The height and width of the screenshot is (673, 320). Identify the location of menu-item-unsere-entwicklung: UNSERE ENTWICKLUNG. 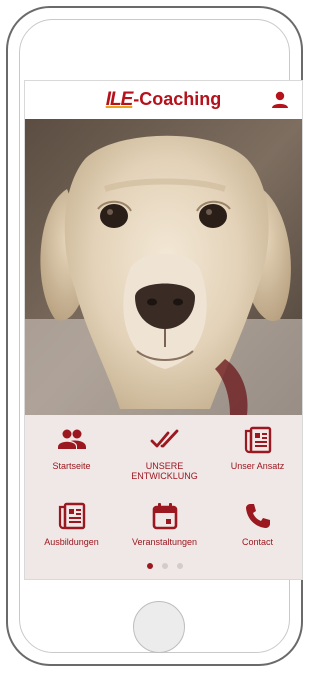
(164, 458).